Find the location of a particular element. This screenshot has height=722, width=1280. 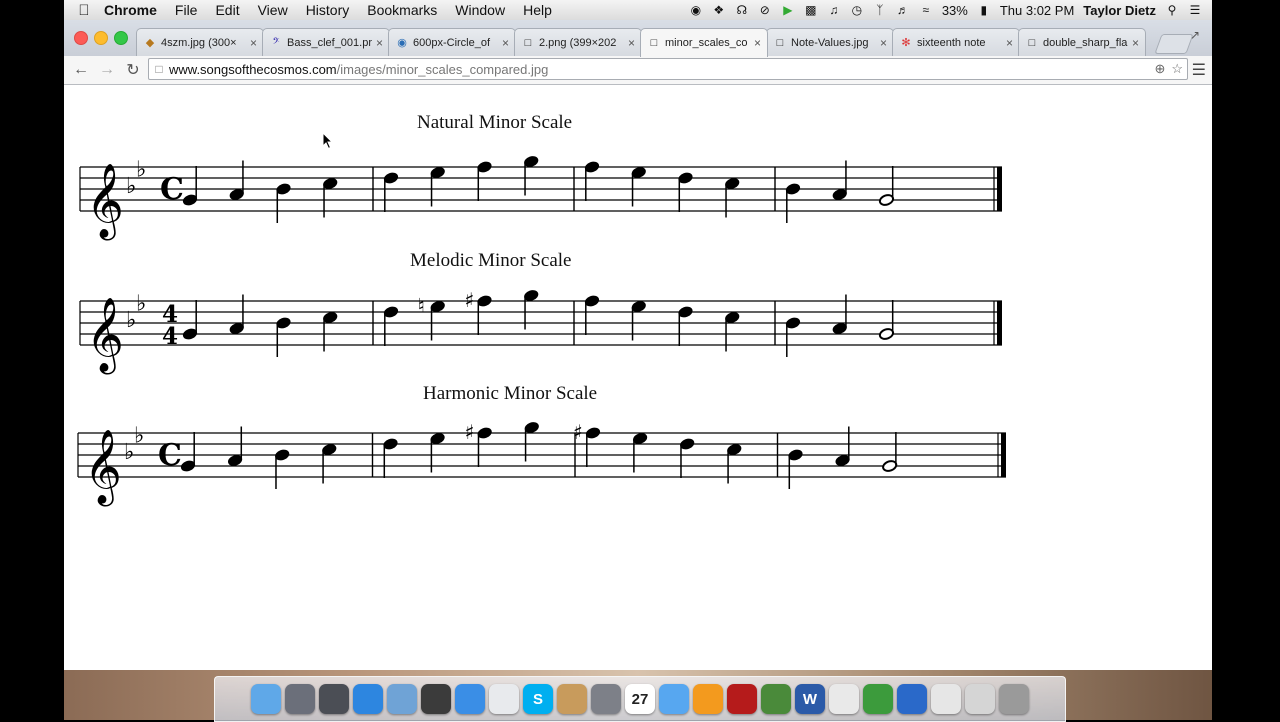

tab-label: 600px-Circle_of is located at coordinates (452, 42).